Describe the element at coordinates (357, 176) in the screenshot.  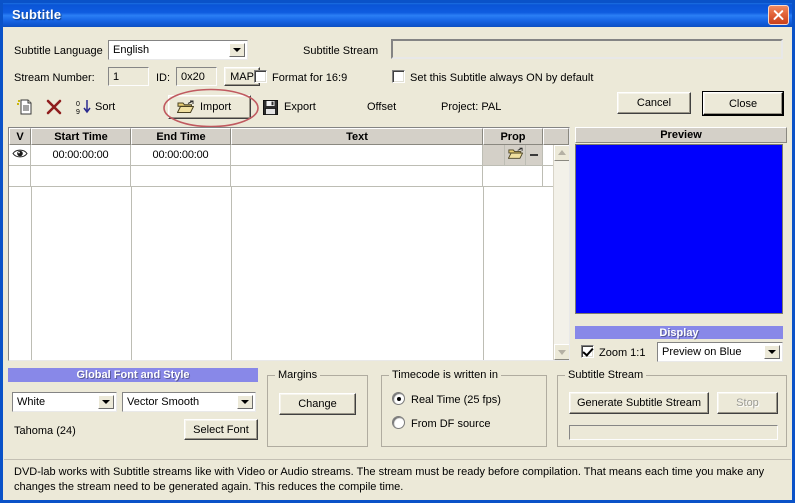
I see `empty-text-cell` at that location.